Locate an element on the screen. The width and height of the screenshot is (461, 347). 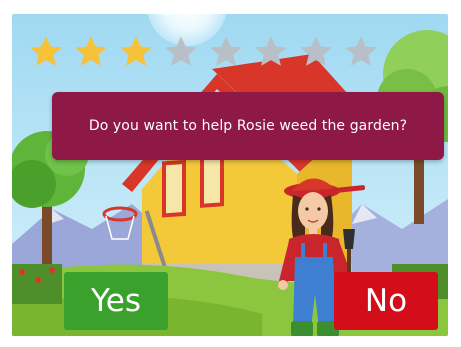
yes-button: Yes is located at coordinates (116, 301).